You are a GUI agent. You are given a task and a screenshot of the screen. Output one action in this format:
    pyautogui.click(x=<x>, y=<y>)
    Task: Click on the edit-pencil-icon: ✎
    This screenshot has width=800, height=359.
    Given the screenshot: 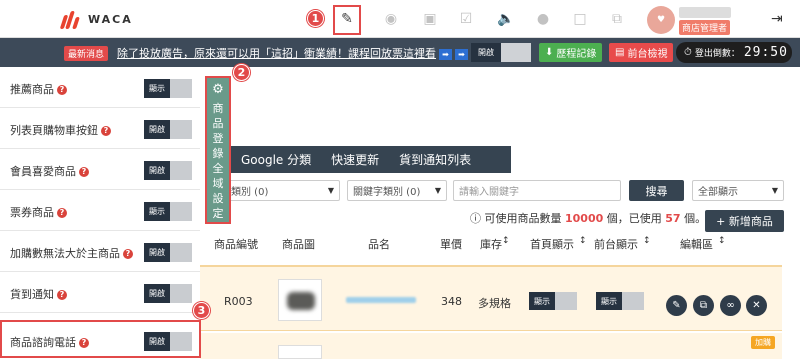 What is the action you would take?
    pyautogui.click(x=676, y=305)
    